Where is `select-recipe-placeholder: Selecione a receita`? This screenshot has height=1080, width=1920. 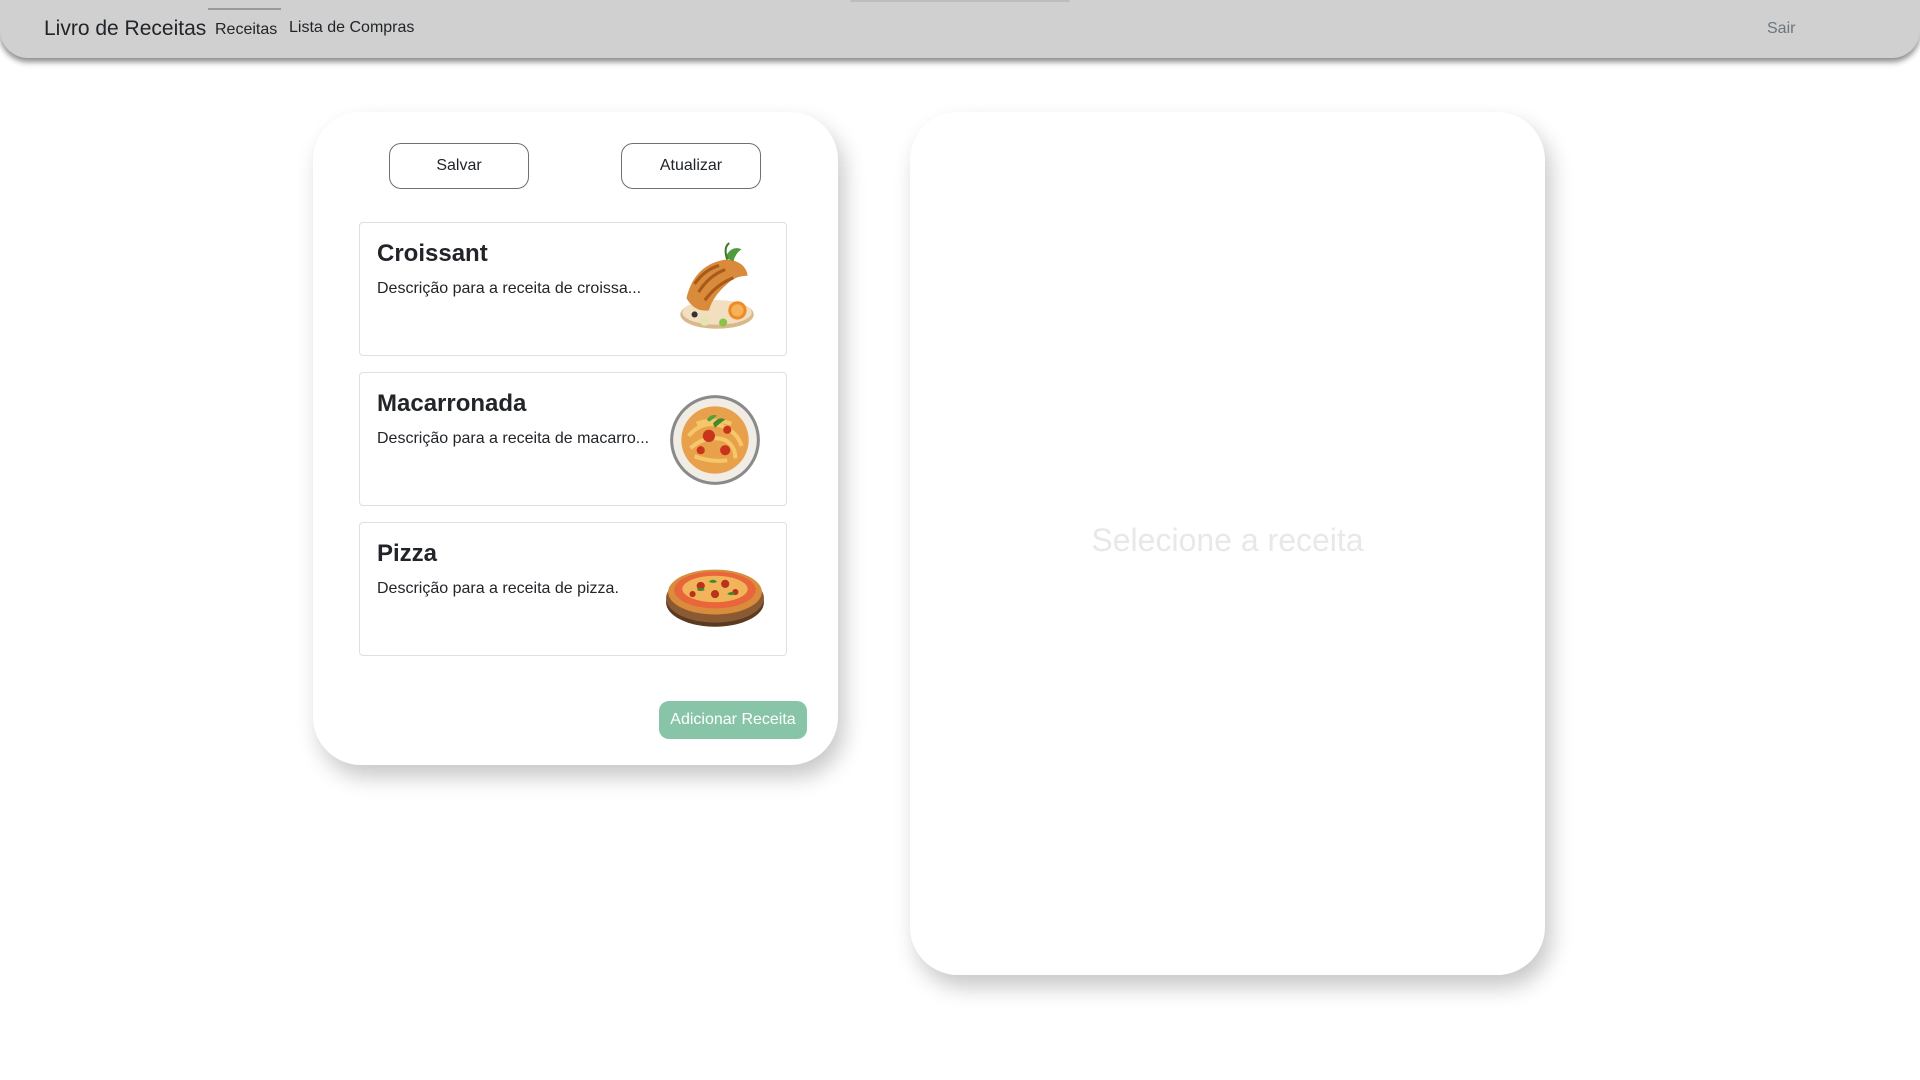
select-recipe-placeholder: Selecione a receita is located at coordinates (1227, 540).